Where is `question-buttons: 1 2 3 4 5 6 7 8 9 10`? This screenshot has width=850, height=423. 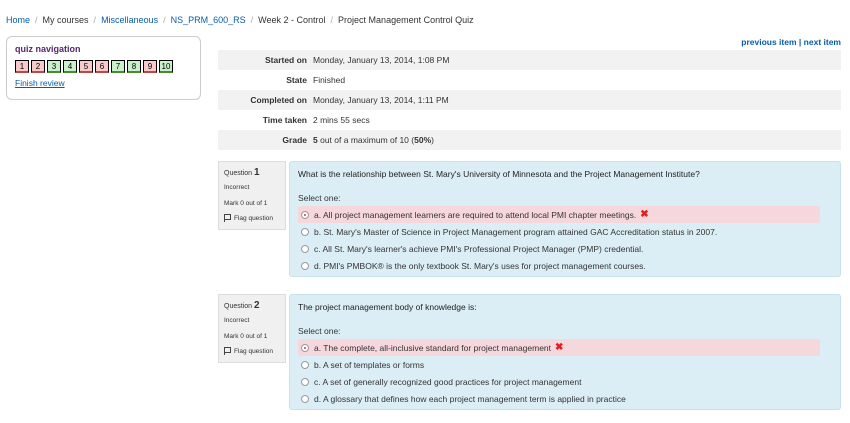 question-buttons: 1 2 3 4 5 6 7 8 9 10 is located at coordinates (103, 66).